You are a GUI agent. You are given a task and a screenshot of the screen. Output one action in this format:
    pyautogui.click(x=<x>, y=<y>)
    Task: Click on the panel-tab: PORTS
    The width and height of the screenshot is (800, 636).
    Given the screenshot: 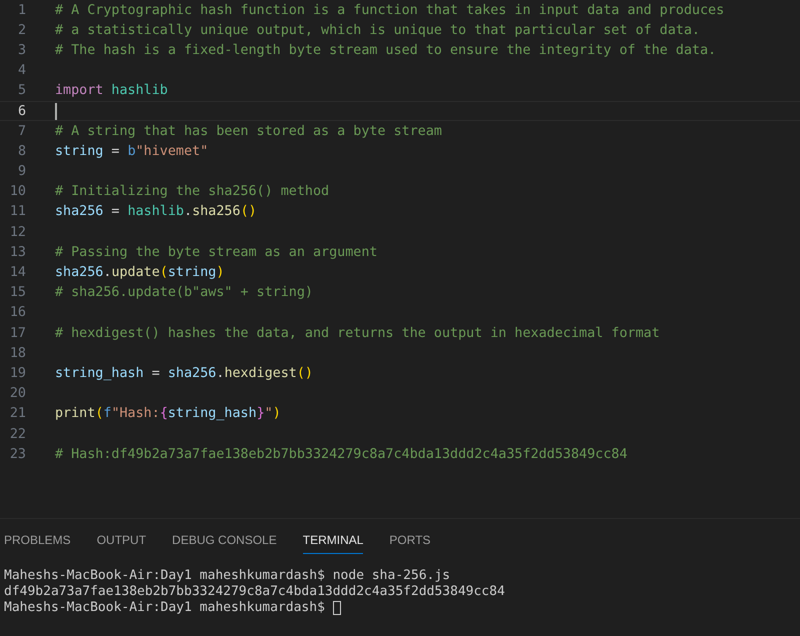 What is the action you would take?
    pyautogui.click(x=410, y=542)
    